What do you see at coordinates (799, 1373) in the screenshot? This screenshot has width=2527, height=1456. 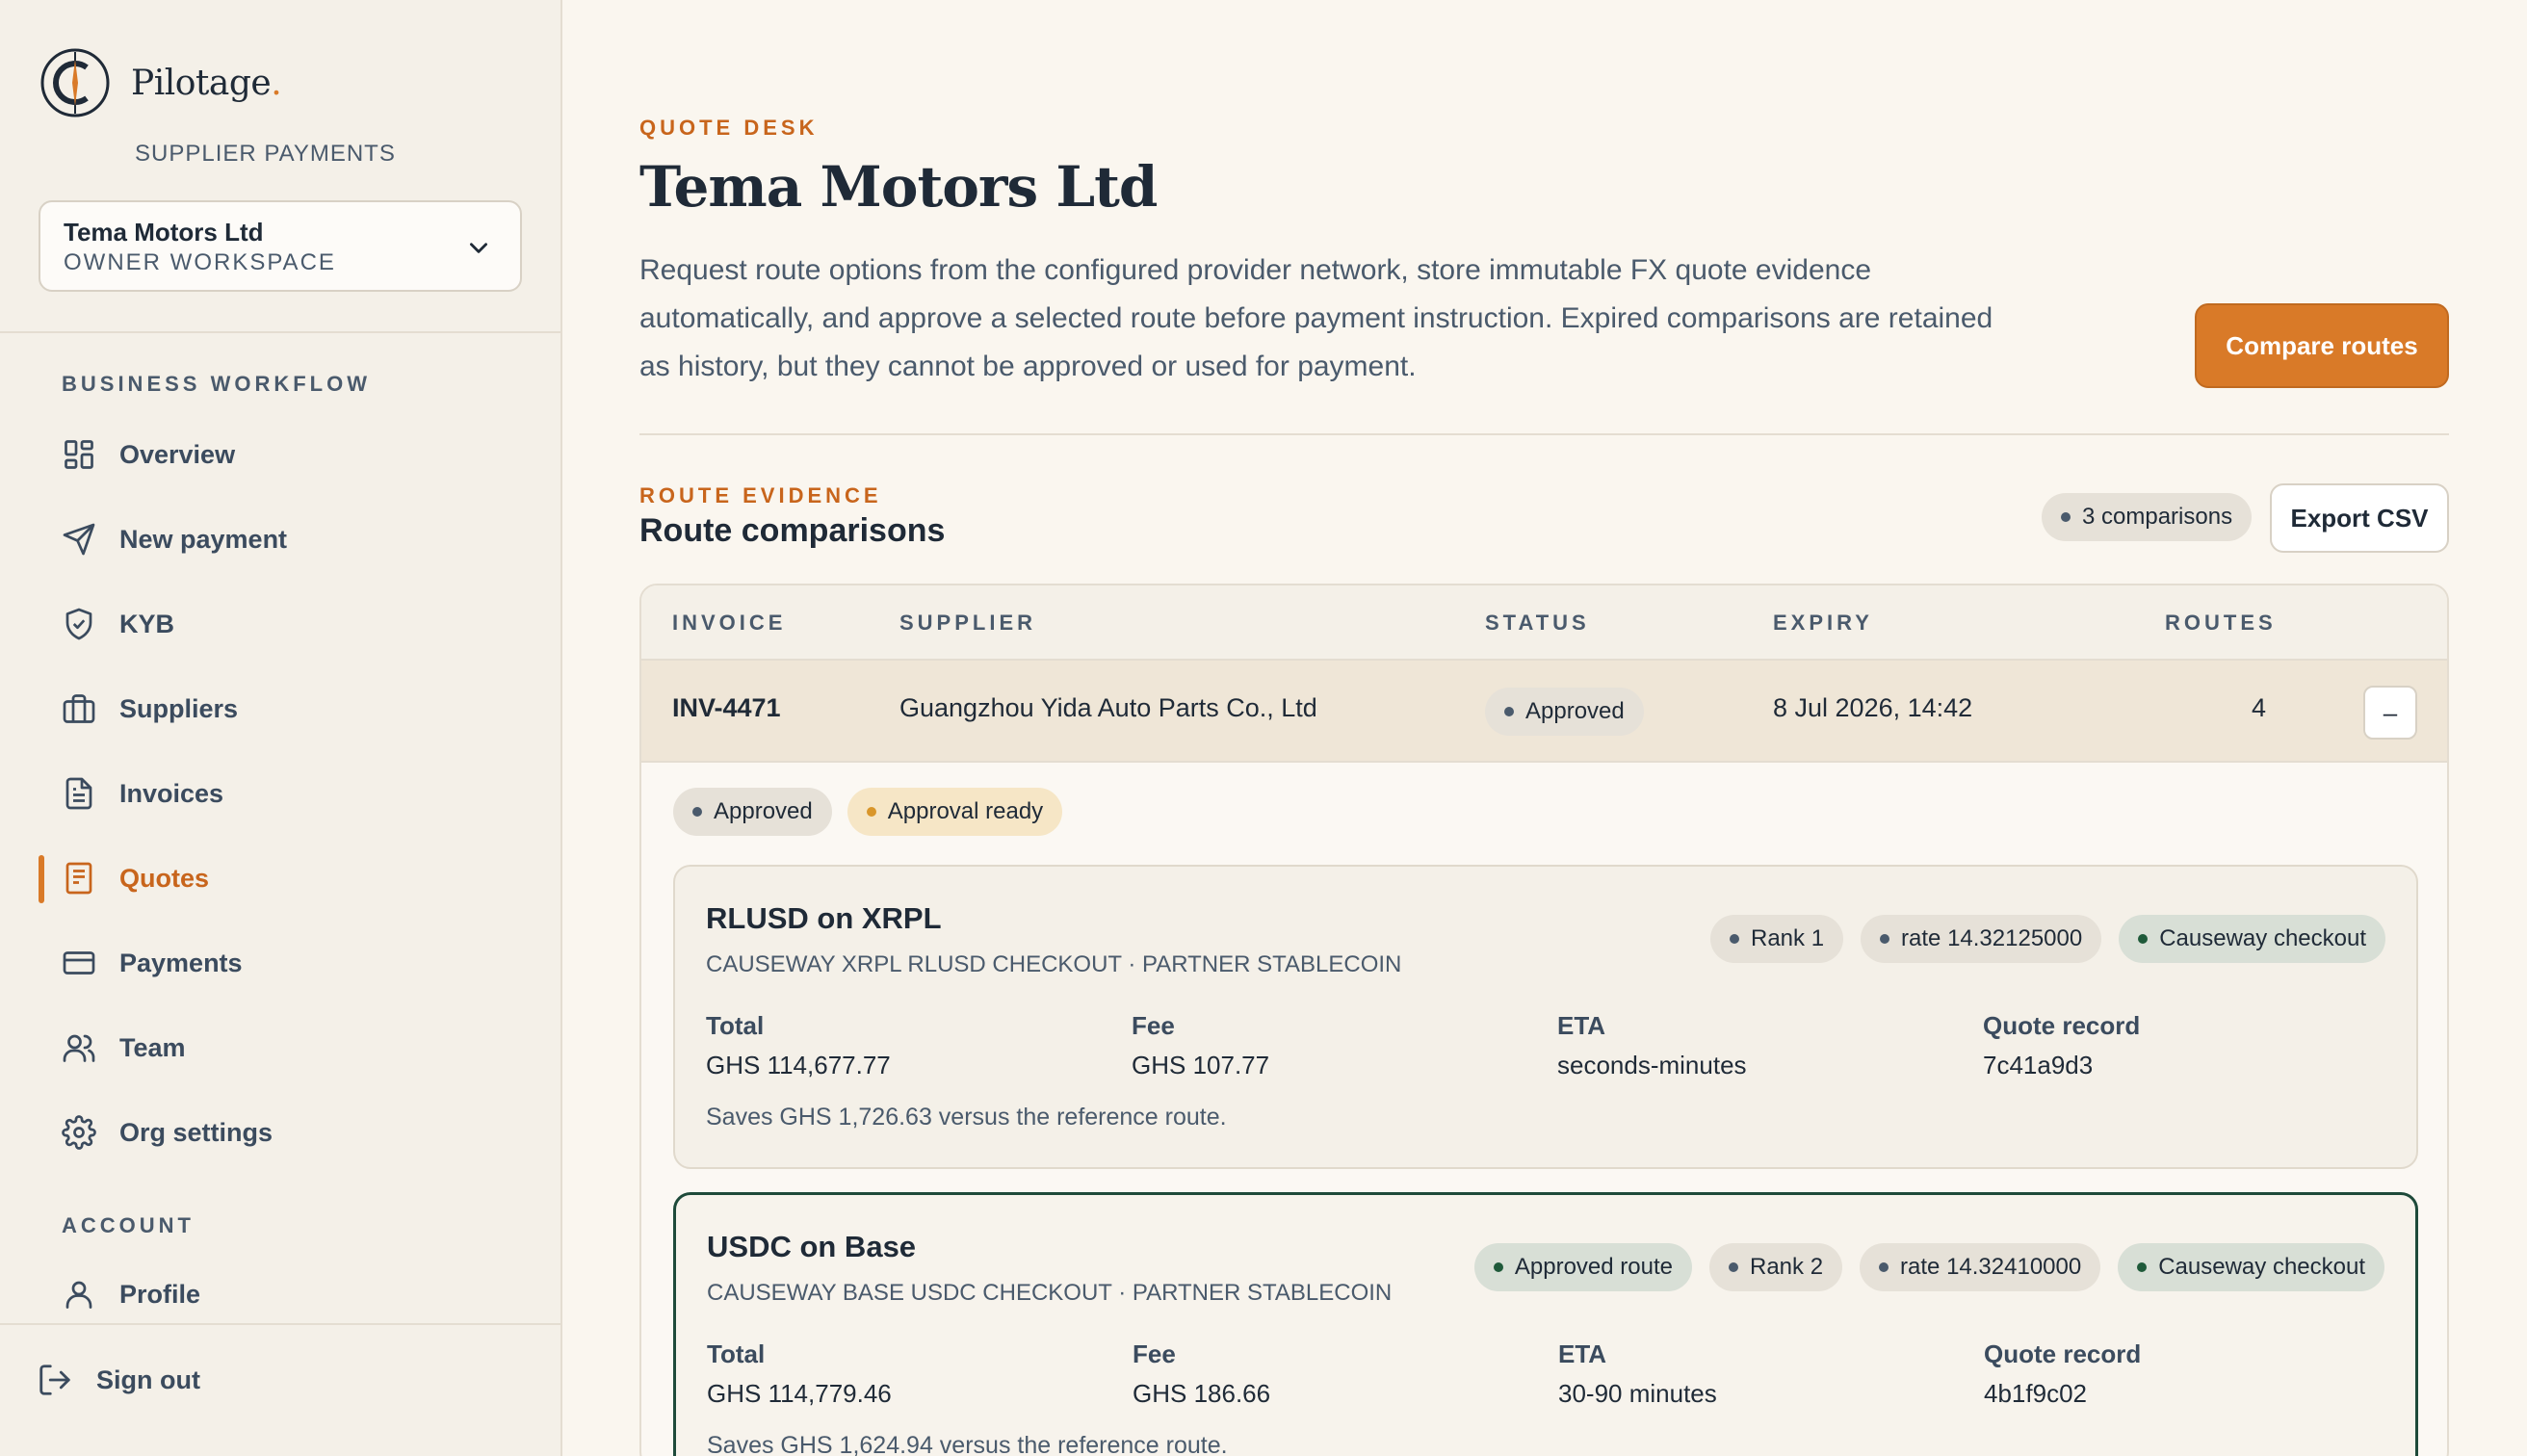 I see `total-stat: Total GHS 114,779.46` at bounding box center [799, 1373].